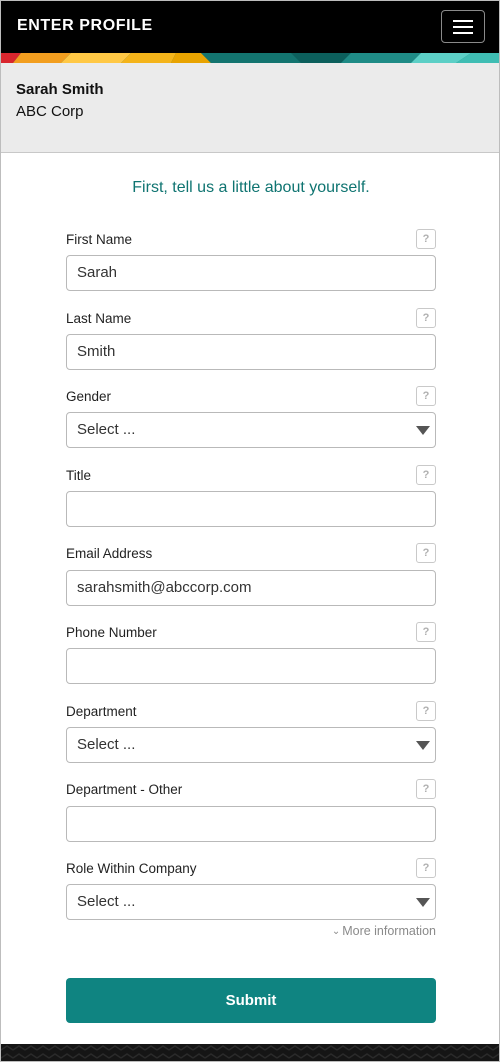  What do you see at coordinates (336, 931) in the screenshot?
I see `chevron-down-small-icon: ⌄` at bounding box center [336, 931].